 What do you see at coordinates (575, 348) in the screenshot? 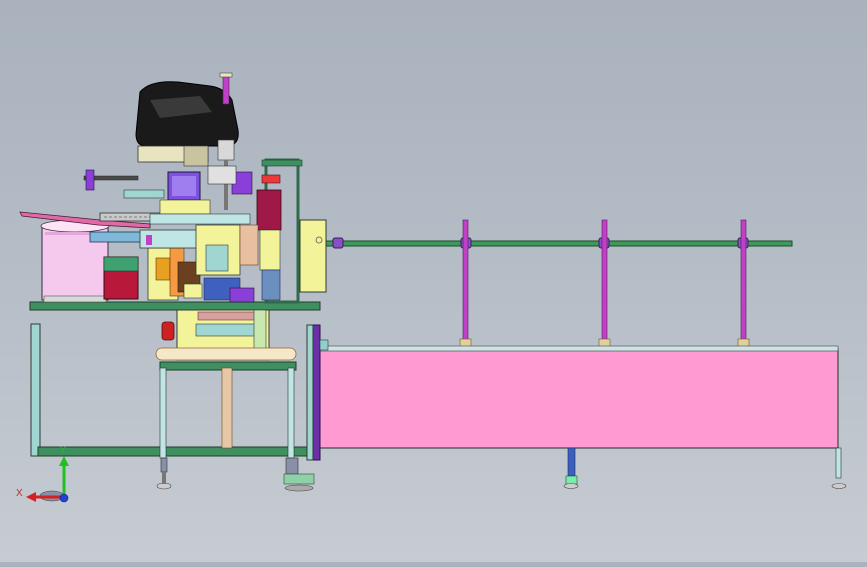
I see `conveyor-top-edge` at bounding box center [575, 348].